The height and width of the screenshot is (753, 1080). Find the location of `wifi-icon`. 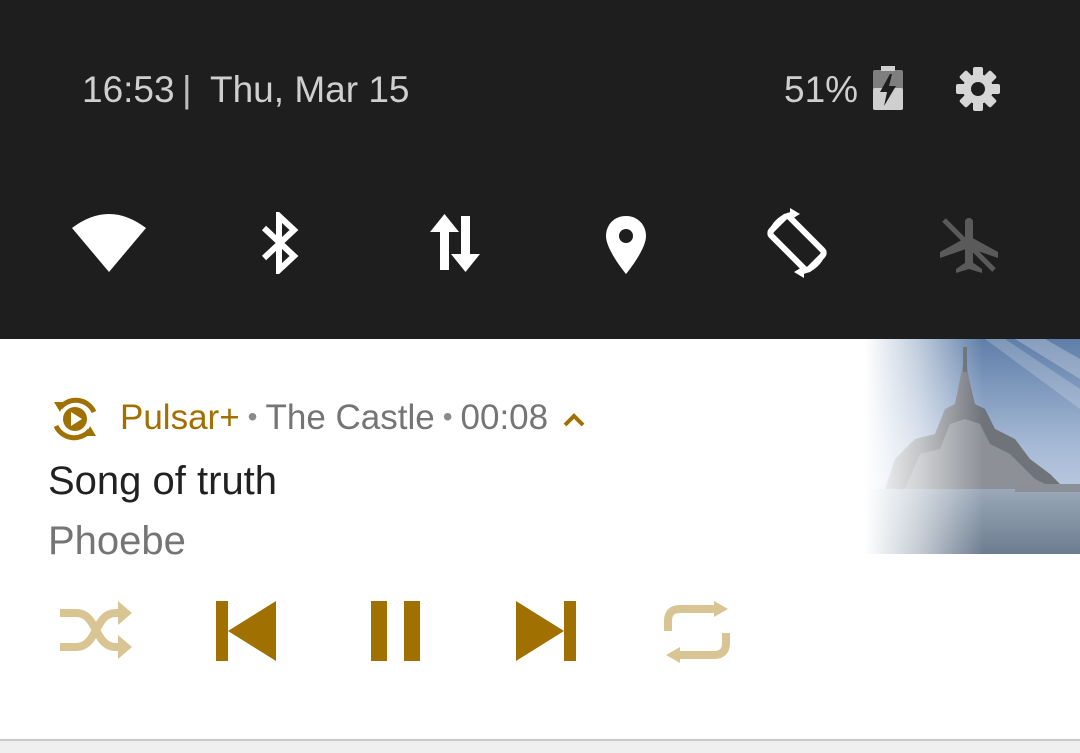

wifi-icon is located at coordinates (109, 243).